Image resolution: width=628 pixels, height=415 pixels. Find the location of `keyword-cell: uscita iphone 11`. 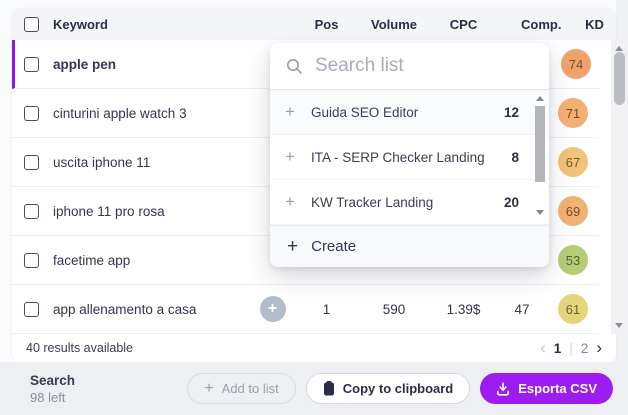

keyword-cell: uscita iphone 11 is located at coordinates (131, 162).